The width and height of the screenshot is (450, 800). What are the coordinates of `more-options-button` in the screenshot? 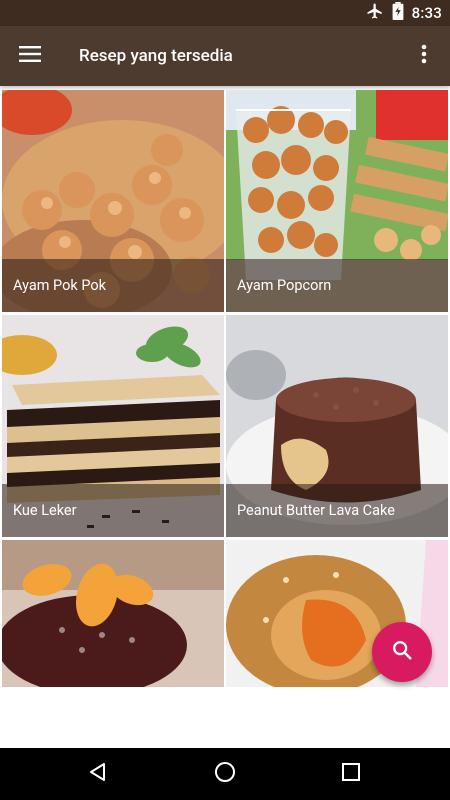 It's located at (424, 56).